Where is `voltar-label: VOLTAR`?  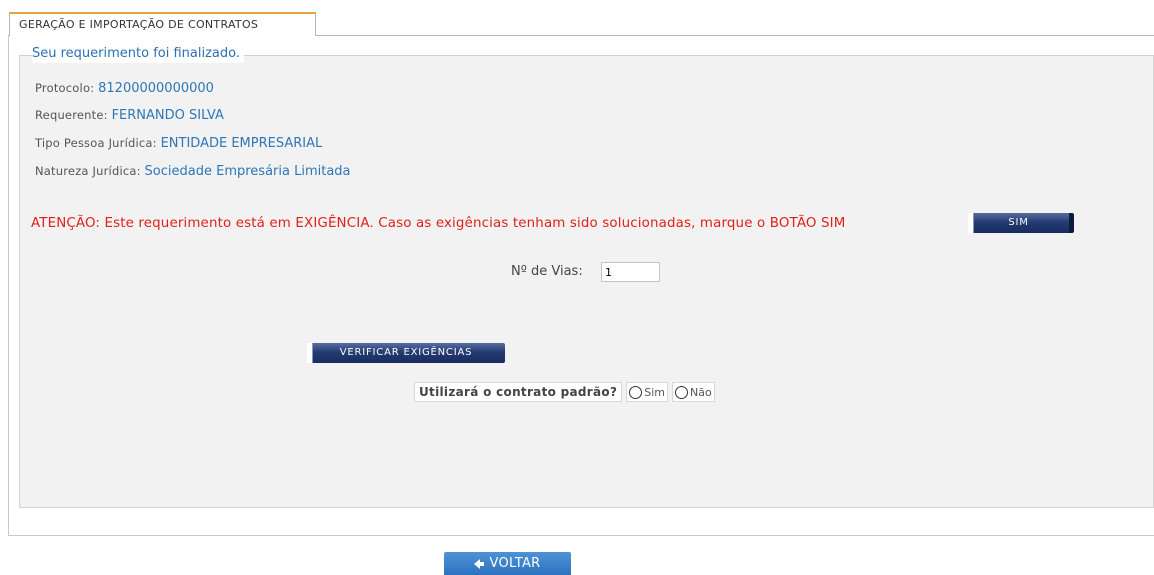
voltar-label: VOLTAR is located at coordinates (515, 563).